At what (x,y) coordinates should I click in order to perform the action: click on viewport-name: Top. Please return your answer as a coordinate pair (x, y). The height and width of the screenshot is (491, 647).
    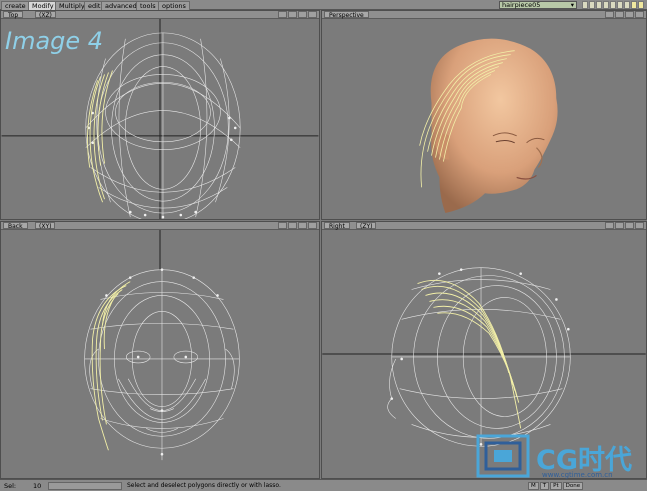
    Looking at the image, I should click on (13, 15).